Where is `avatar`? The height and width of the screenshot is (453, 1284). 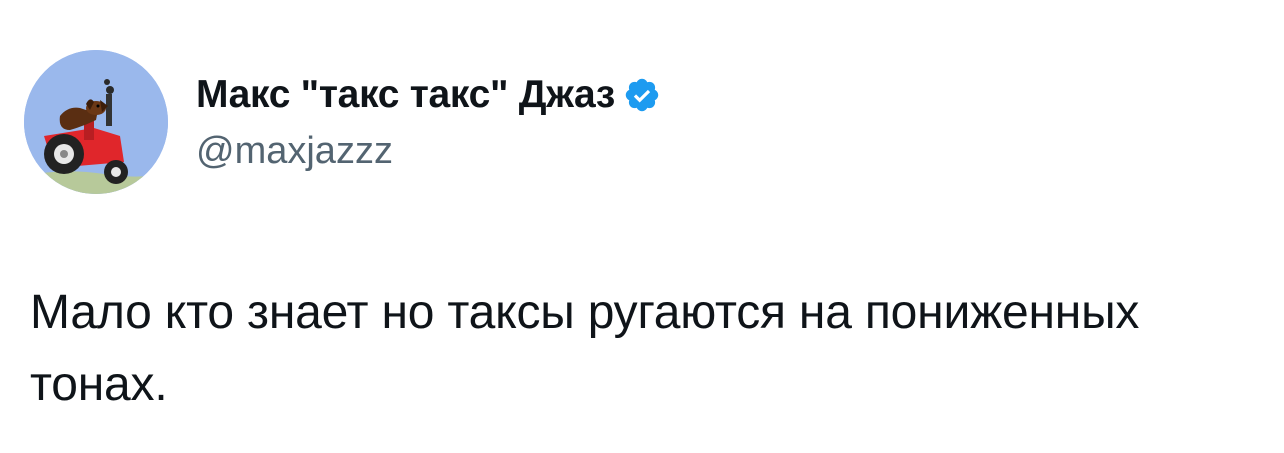 avatar is located at coordinates (96, 122).